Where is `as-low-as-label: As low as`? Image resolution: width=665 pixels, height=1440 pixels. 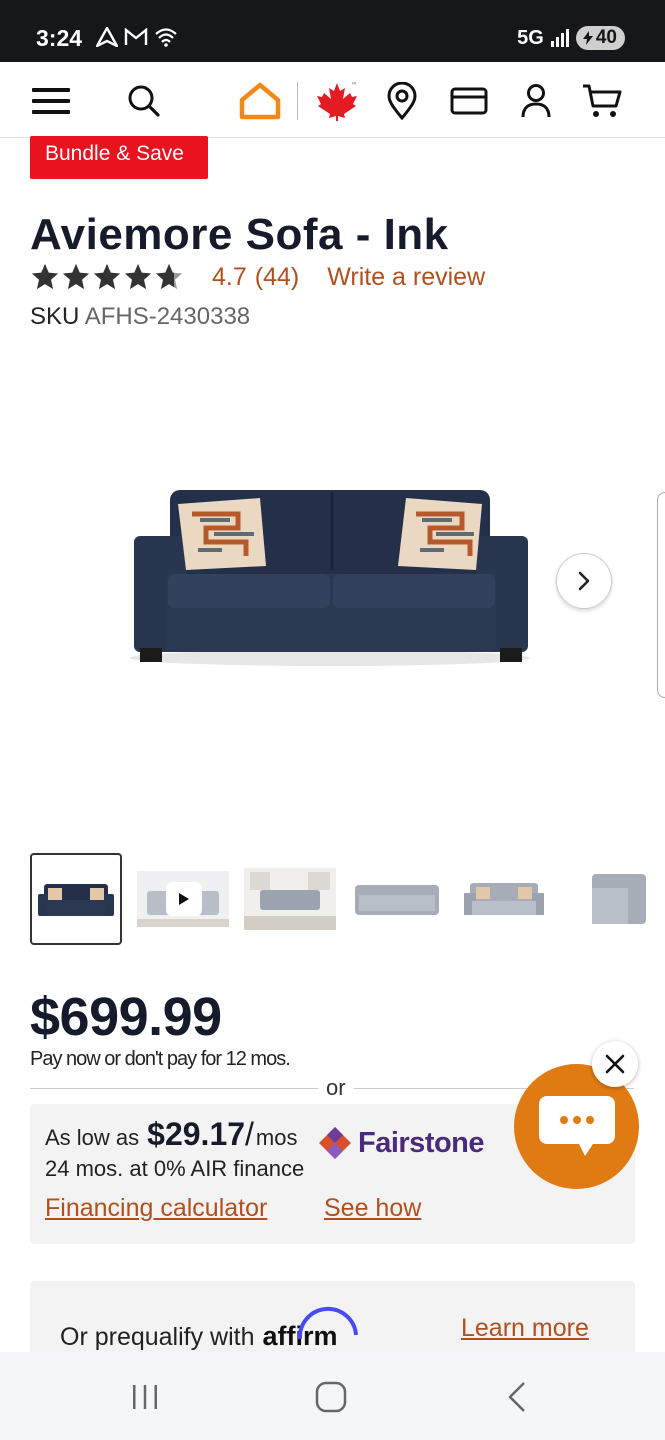
as-low-as-label: As low as is located at coordinates (92, 1137).